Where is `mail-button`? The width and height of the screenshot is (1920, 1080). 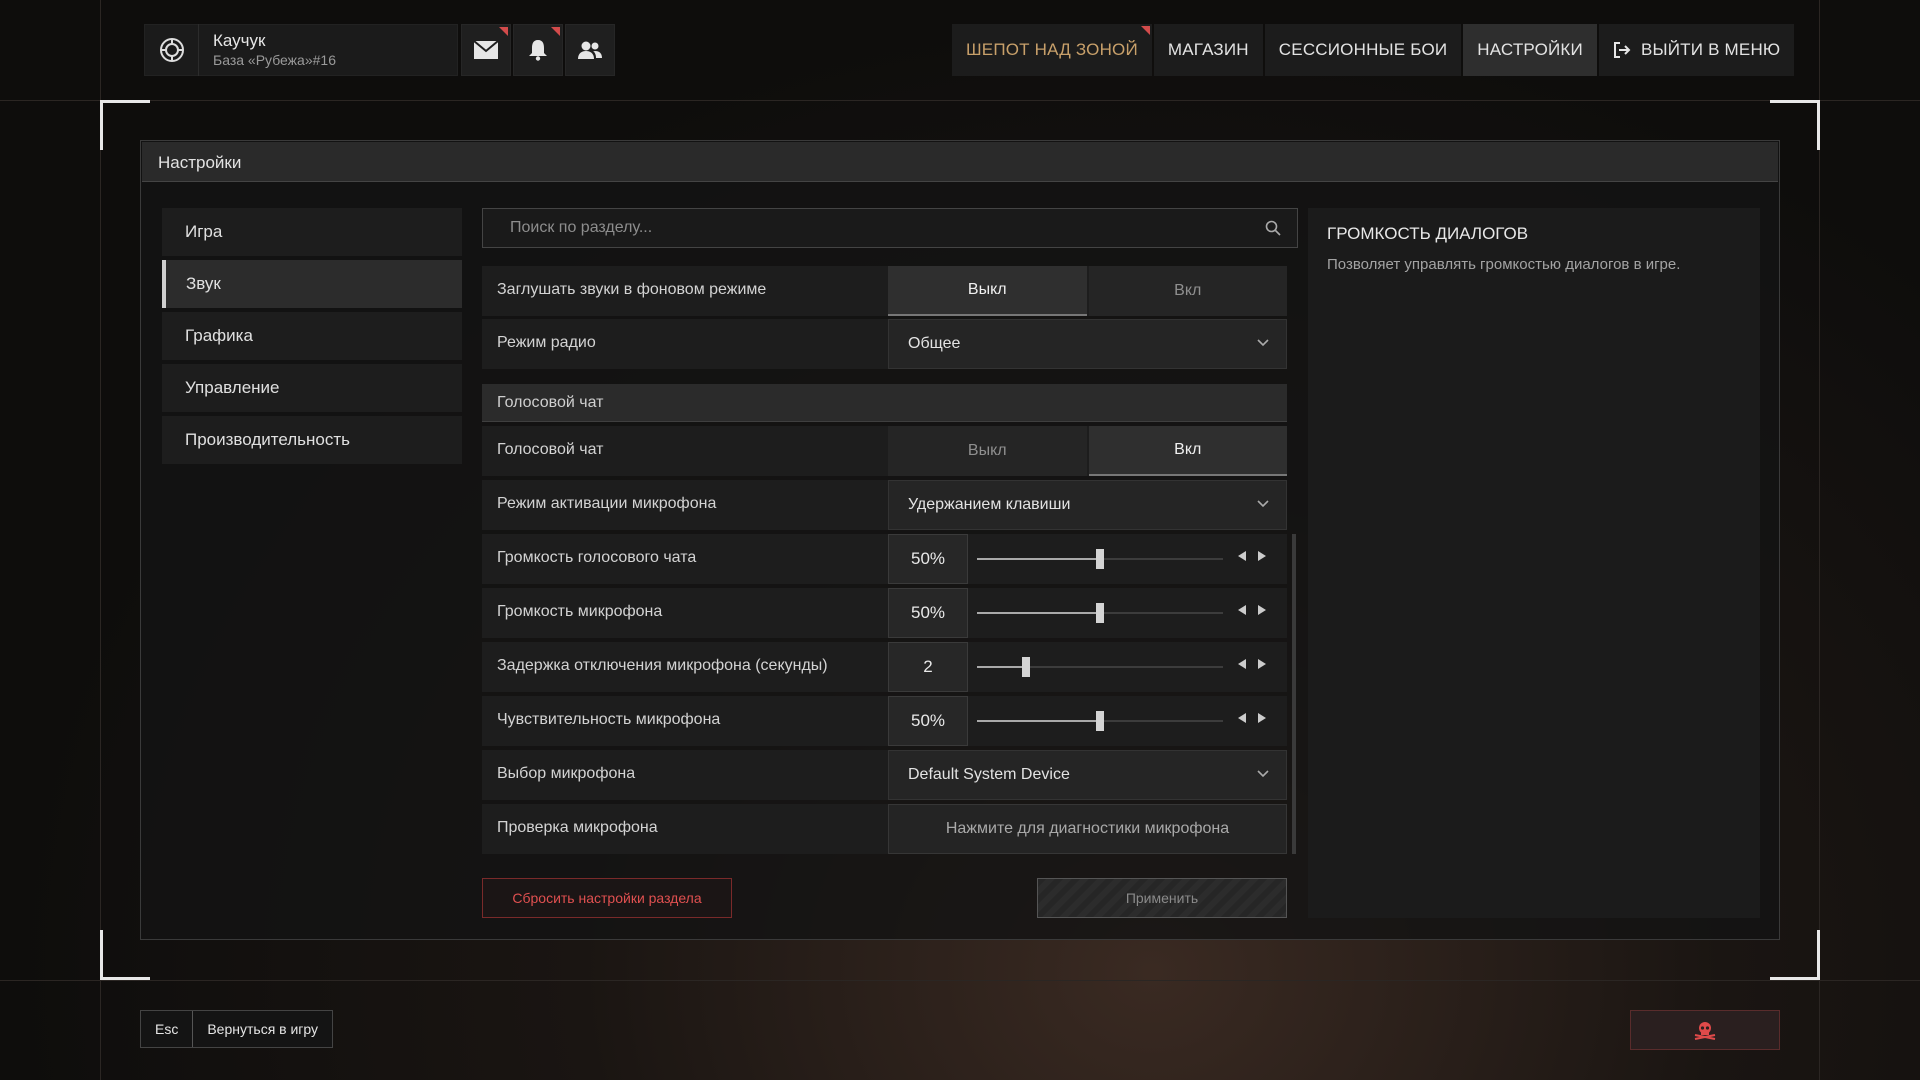
mail-button is located at coordinates (486, 50).